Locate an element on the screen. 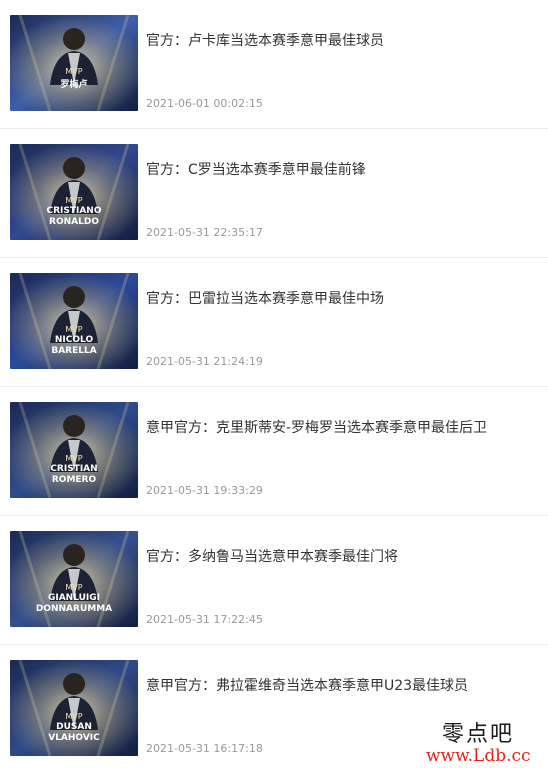 Image resolution: width=548 pixels, height=768 pixels. thumbnail-caption-surname: ROMERO is located at coordinates (74, 480).